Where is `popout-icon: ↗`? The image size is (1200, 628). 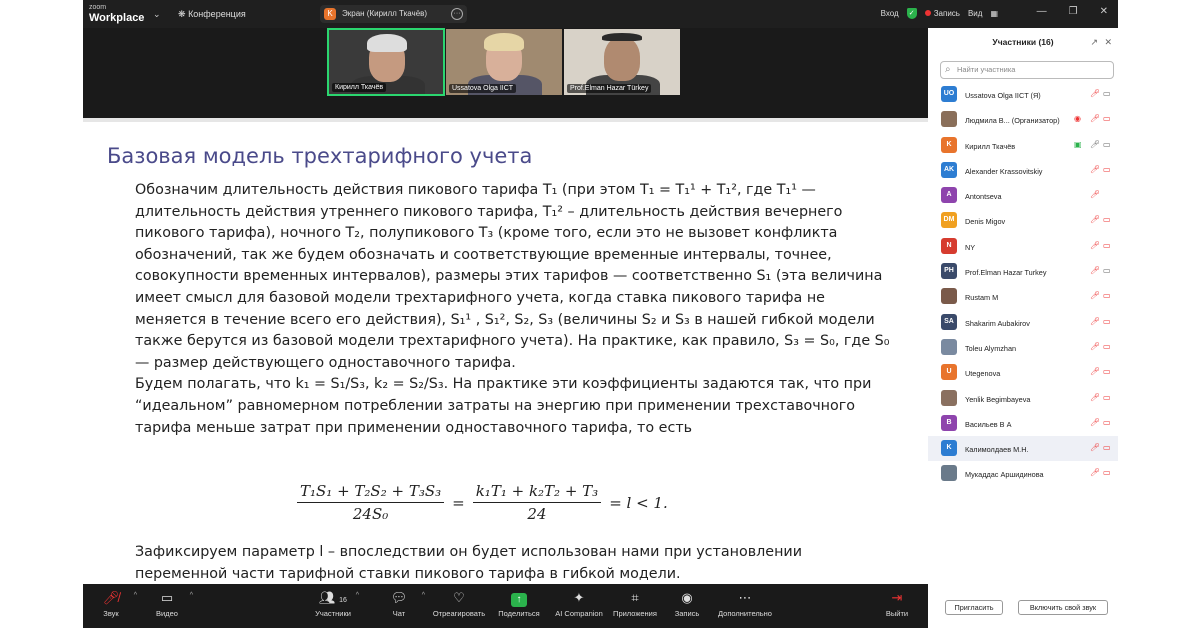
popout-icon: ↗ is located at coordinates (1094, 42).